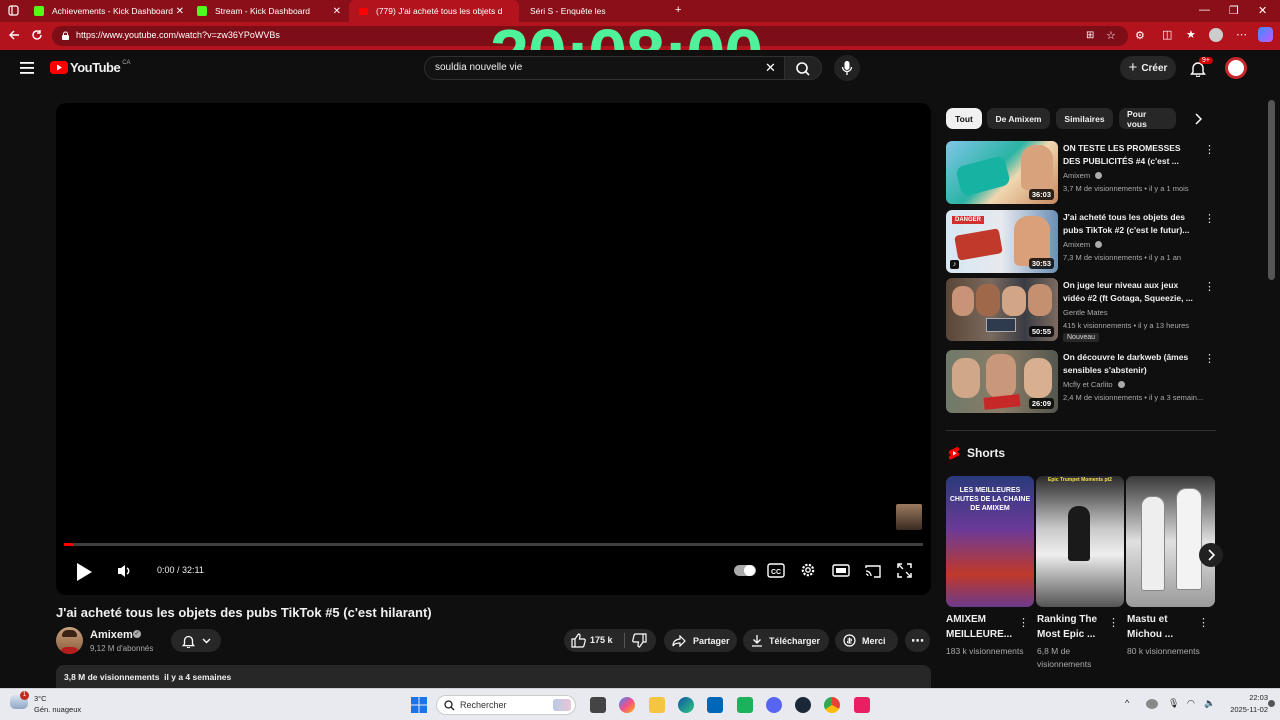  What do you see at coordinates (1152, 704) in the screenshot?
I see `tray-app-icon` at bounding box center [1152, 704].